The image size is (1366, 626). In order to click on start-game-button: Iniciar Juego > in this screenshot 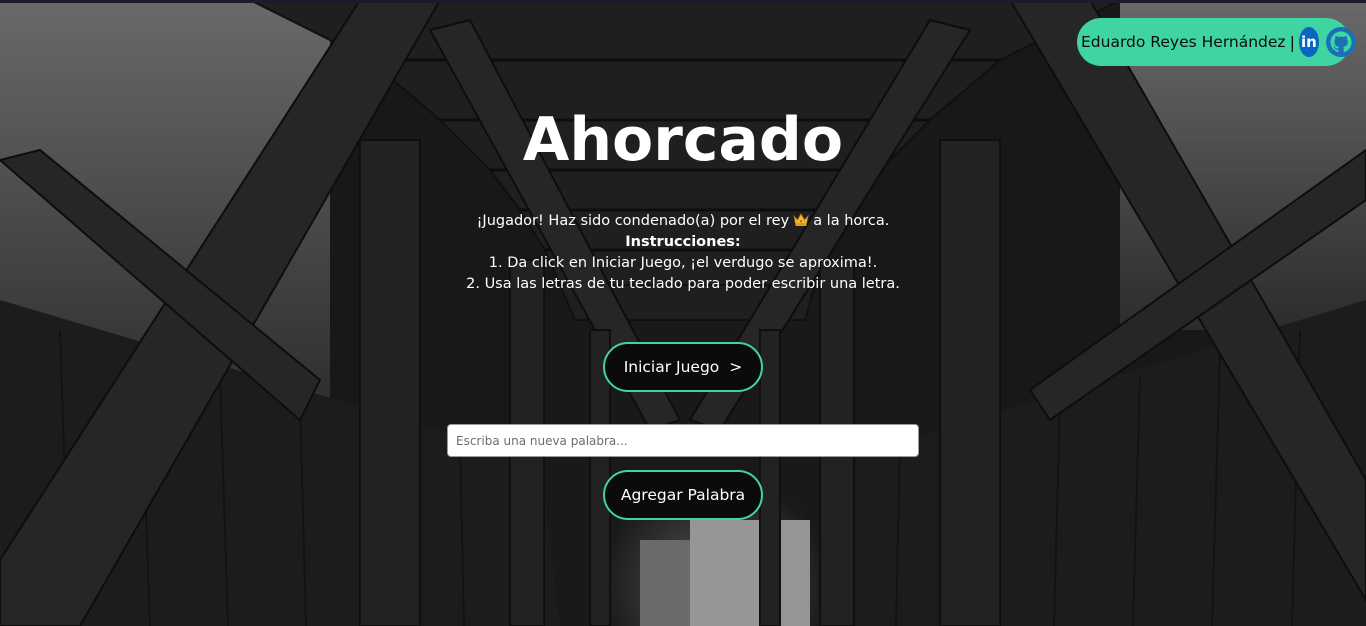, I will do `click(683, 367)`.